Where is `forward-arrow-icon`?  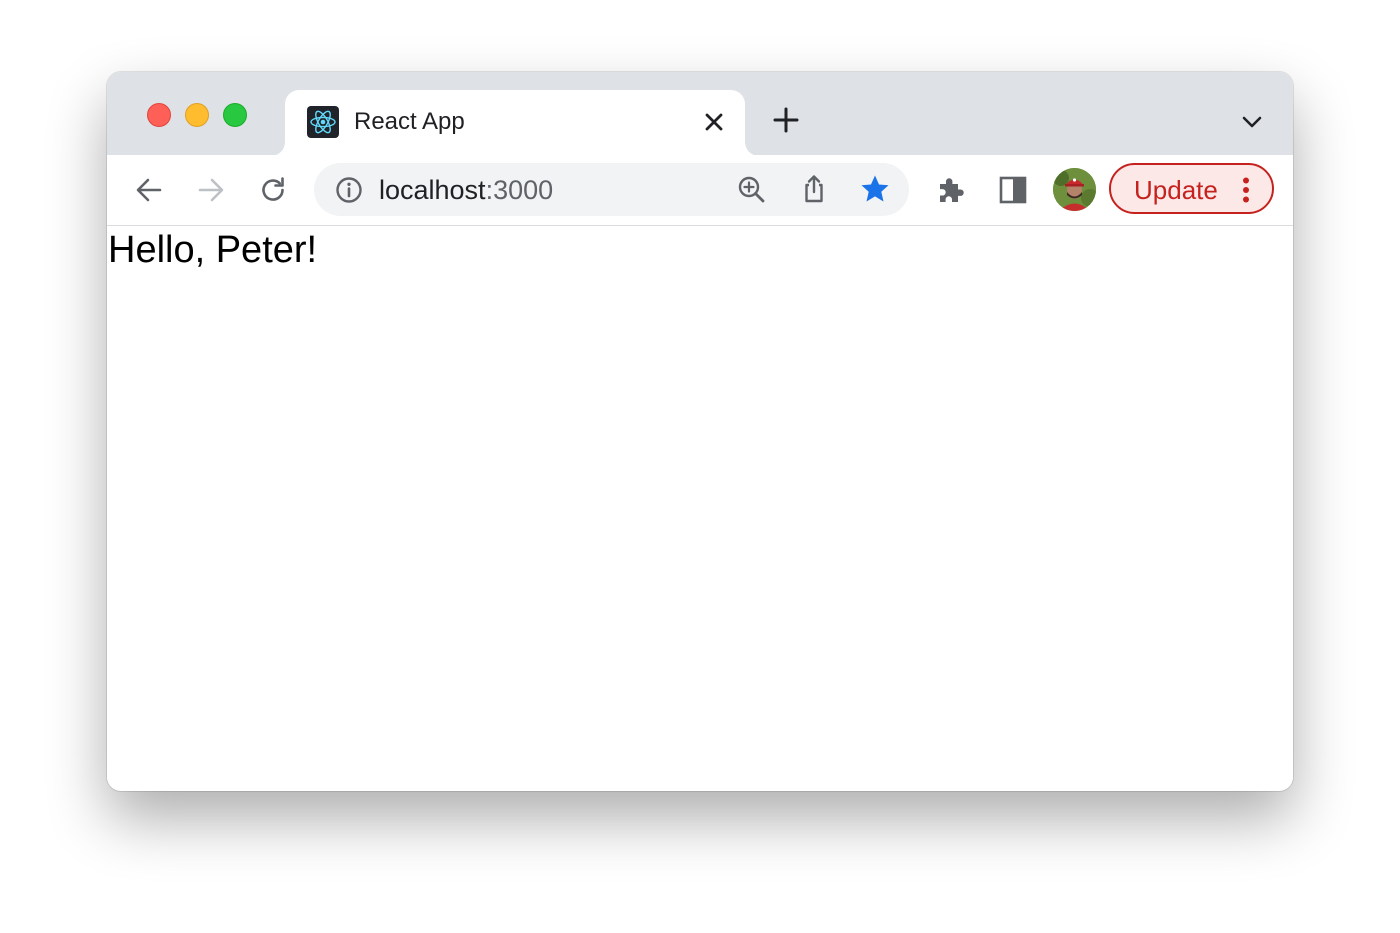 forward-arrow-icon is located at coordinates (211, 190).